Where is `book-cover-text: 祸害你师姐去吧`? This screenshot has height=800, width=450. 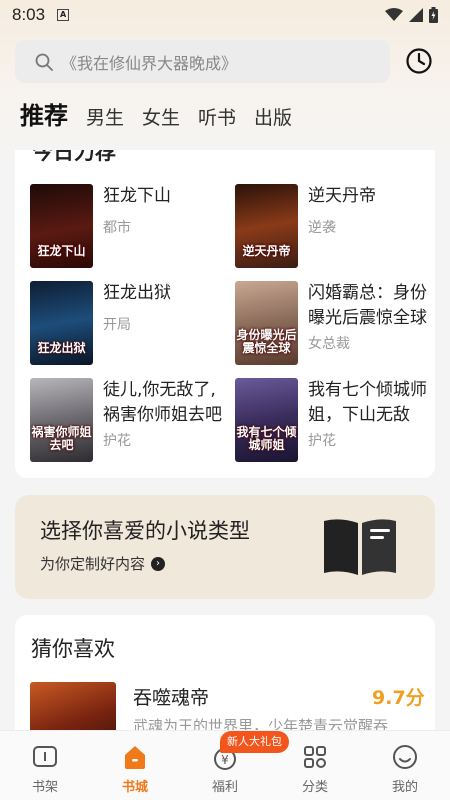 book-cover-text: 祸害你师姐去吧 is located at coordinates (61, 438).